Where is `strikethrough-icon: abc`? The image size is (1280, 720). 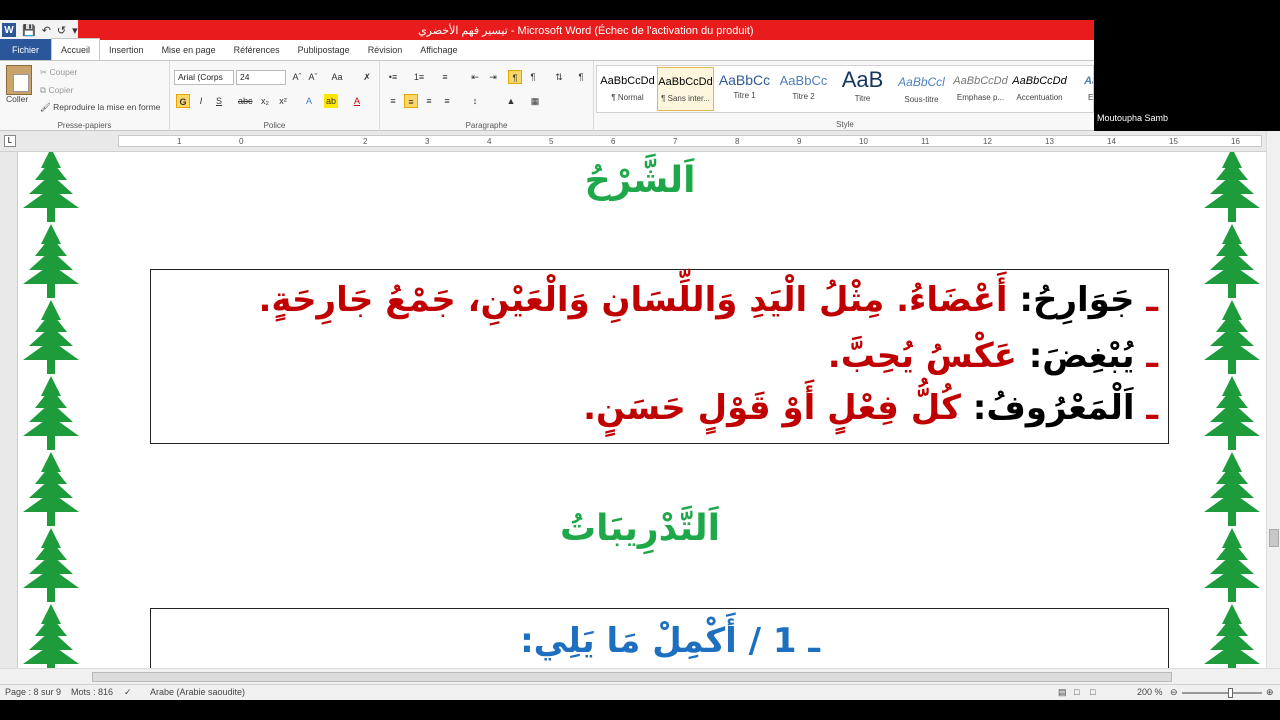 strikethrough-icon: abc is located at coordinates (245, 101).